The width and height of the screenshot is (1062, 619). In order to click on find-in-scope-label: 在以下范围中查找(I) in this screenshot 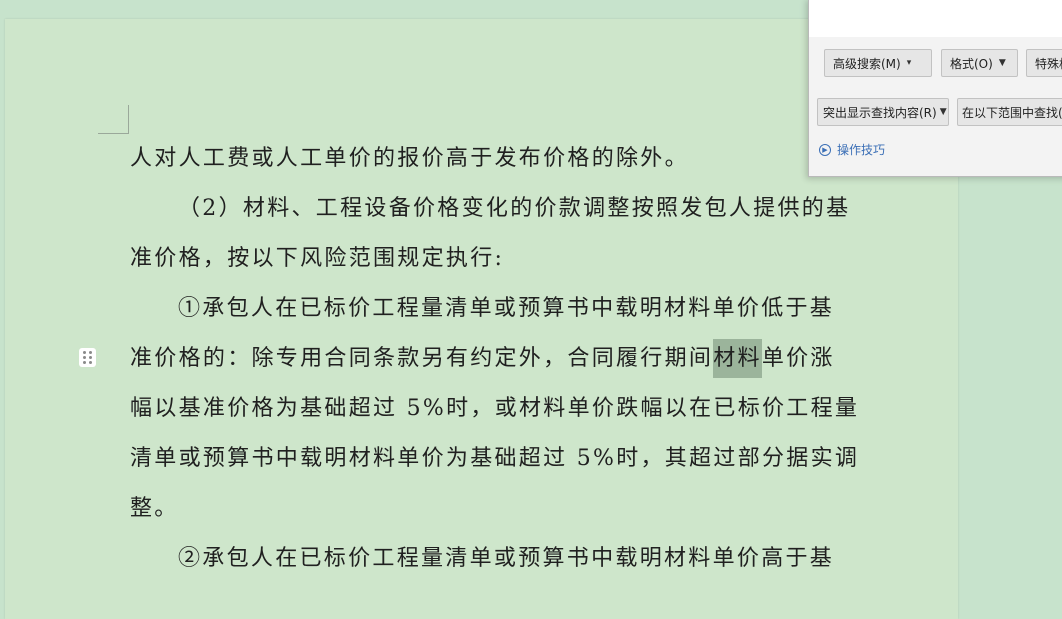, I will do `click(1012, 112)`.